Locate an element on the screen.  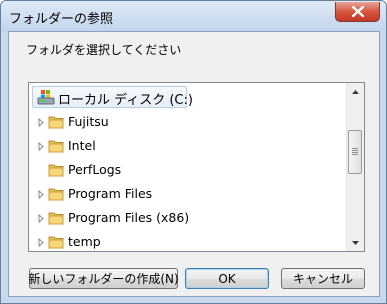
scroll-up-button is located at coordinates (355, 91).